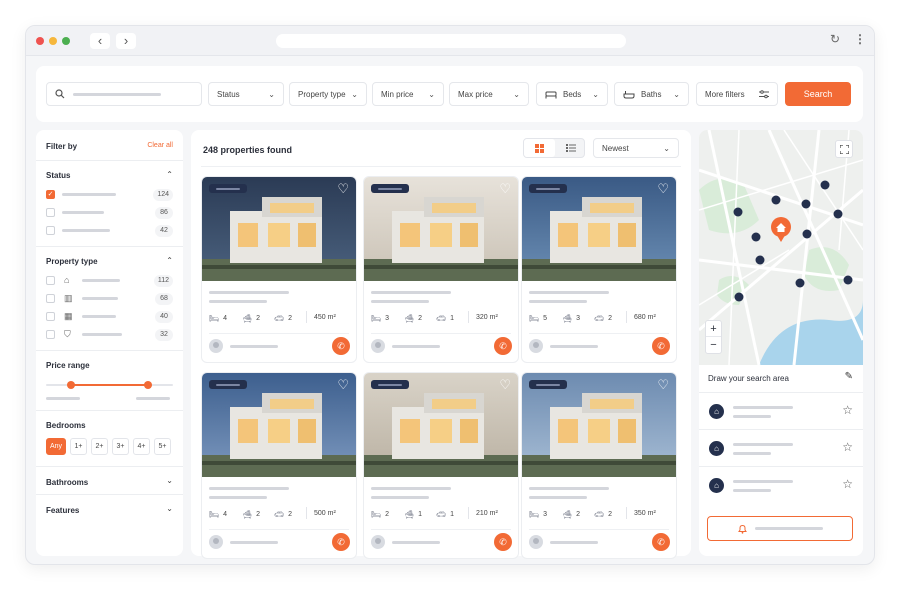  What do you see at coordinates (651, 94) in the screenshot?
I see `baths-dropdown: Baths ⌄` at bounding box center [651, 94].